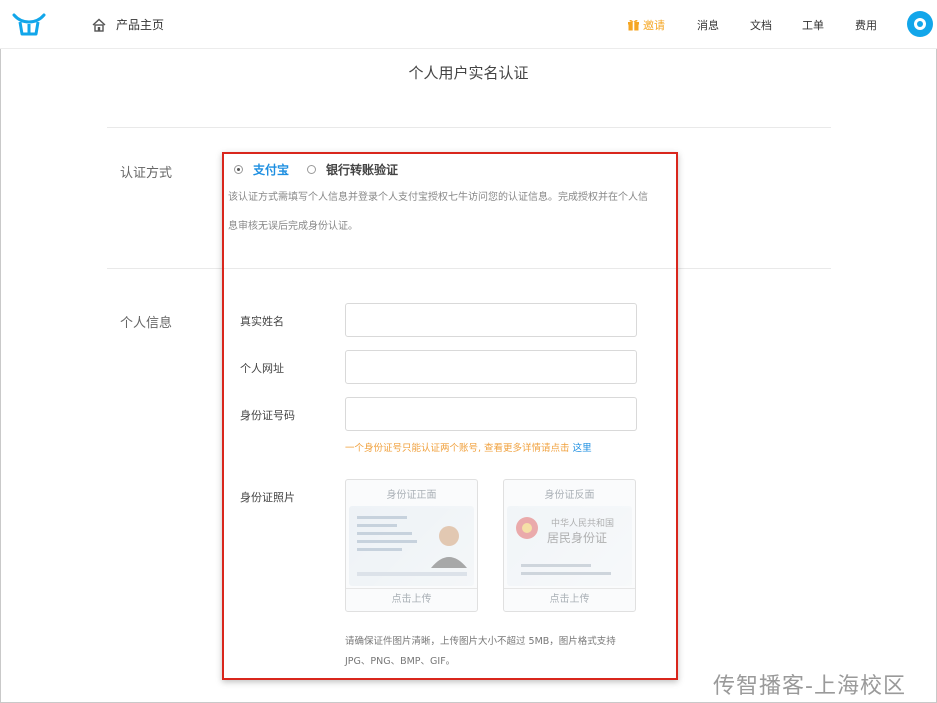  I want to click on page-title: 个人用户实名认证, so click(468, 73).